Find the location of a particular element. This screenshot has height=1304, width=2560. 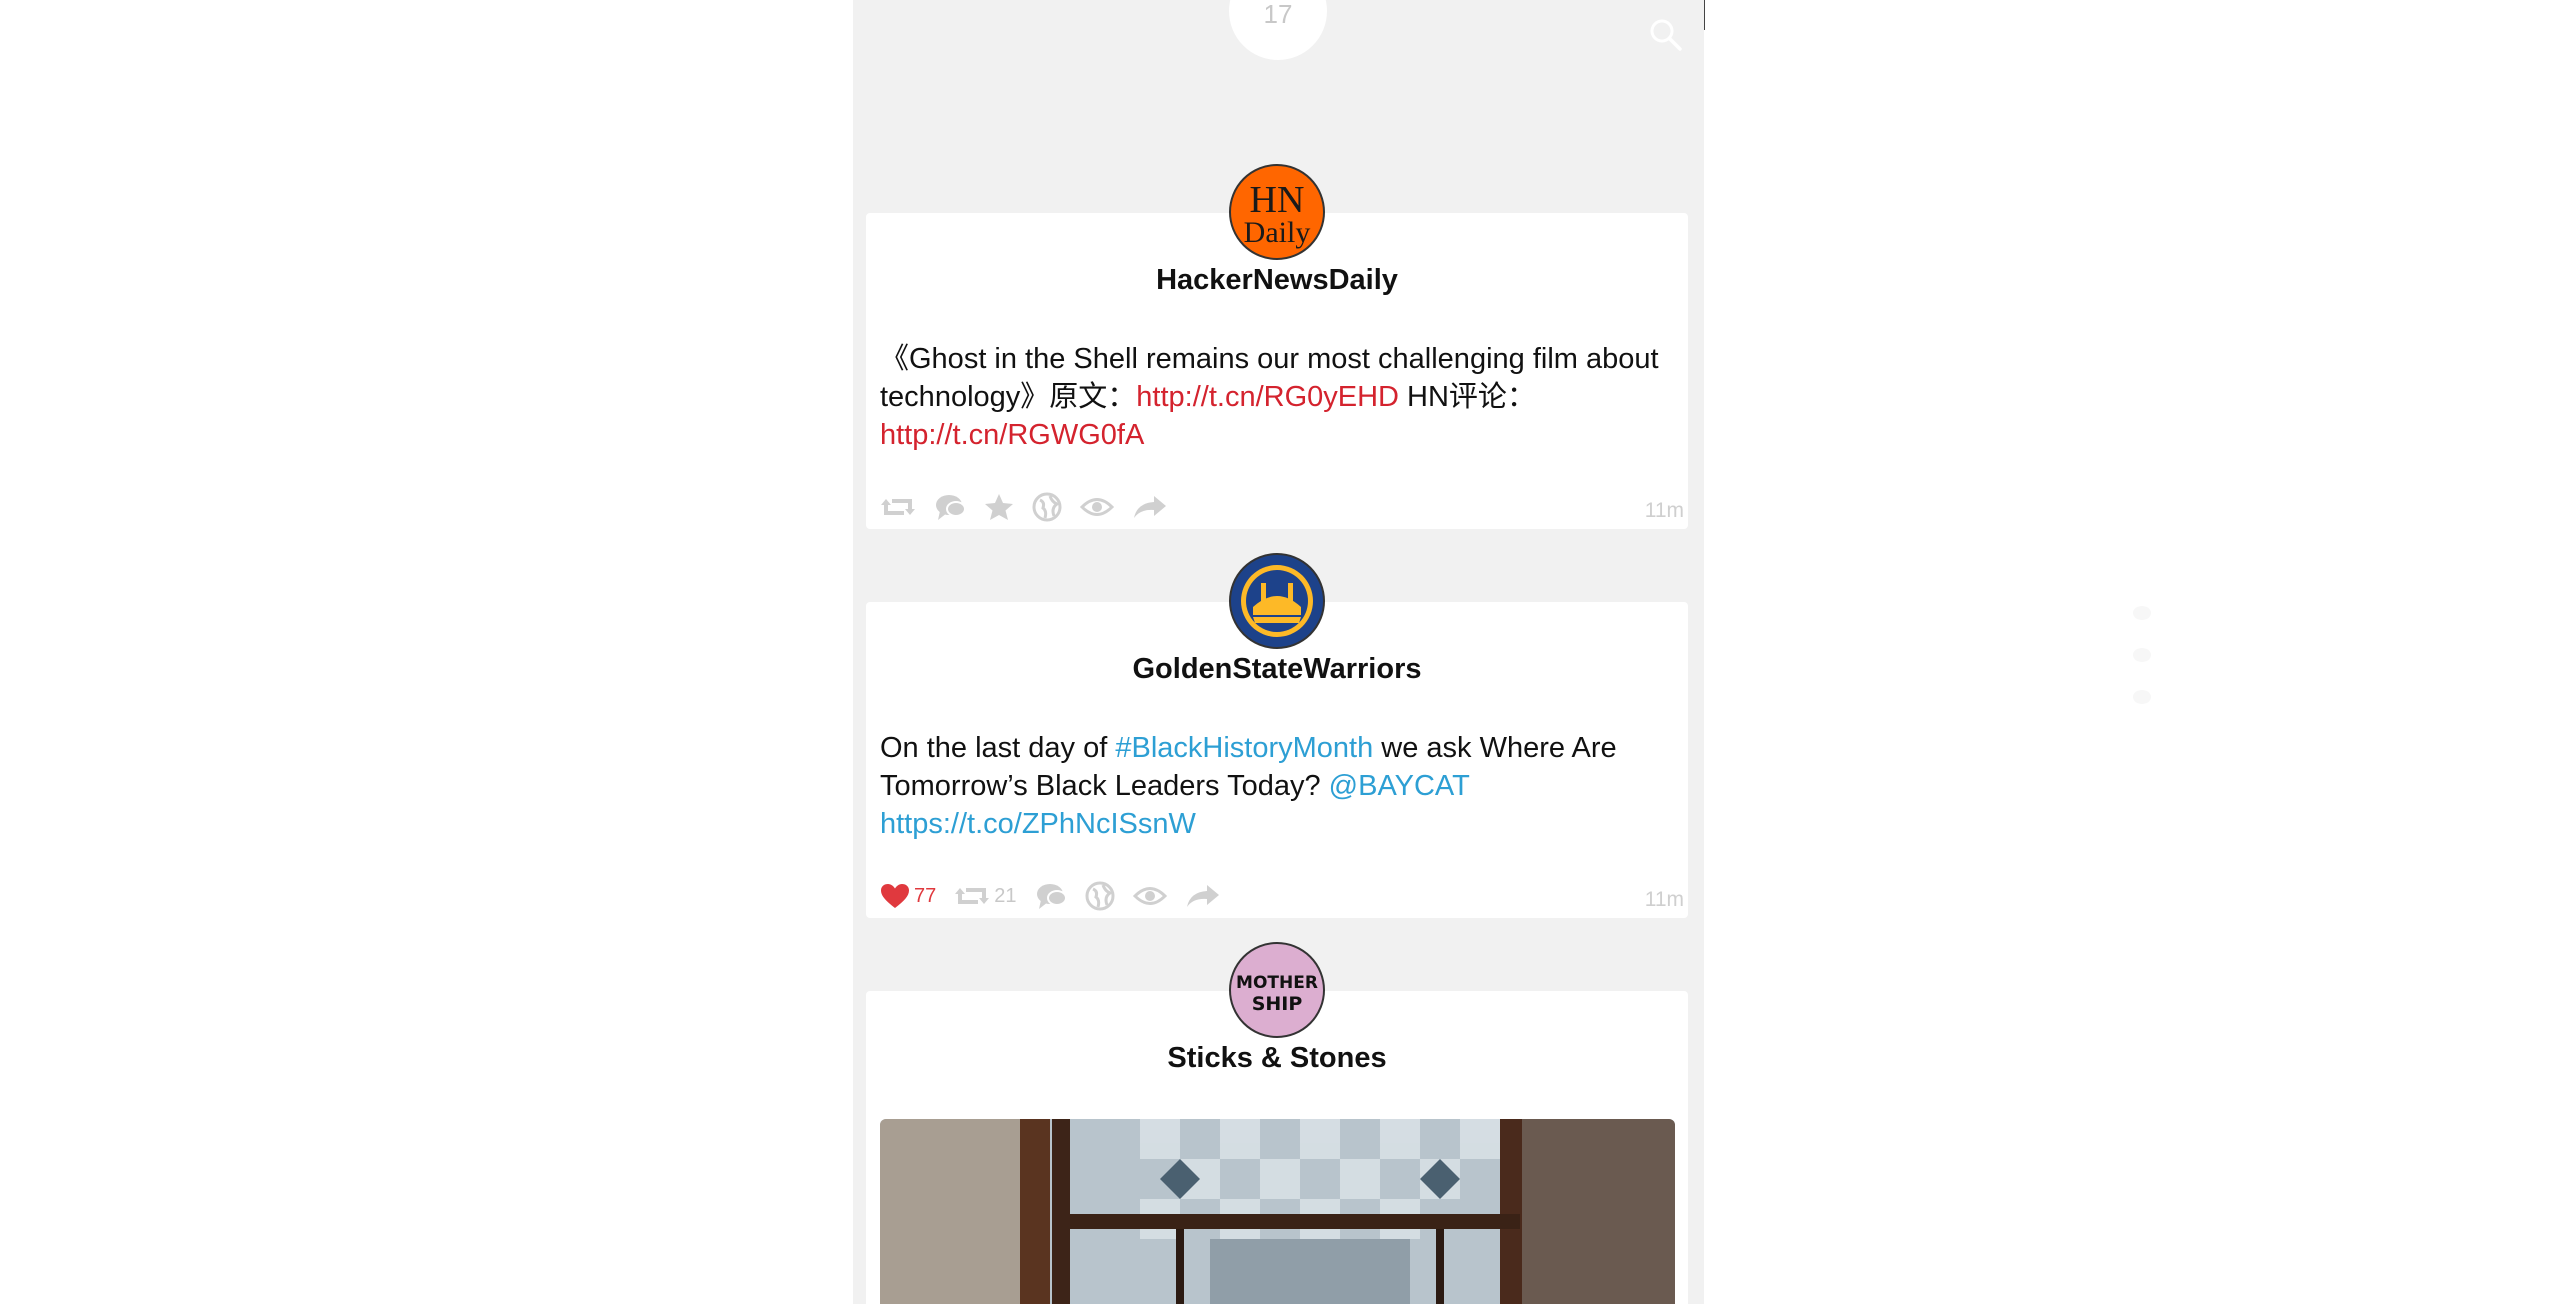

svg-text: SHIP is located at coordinates (1277, 1004).